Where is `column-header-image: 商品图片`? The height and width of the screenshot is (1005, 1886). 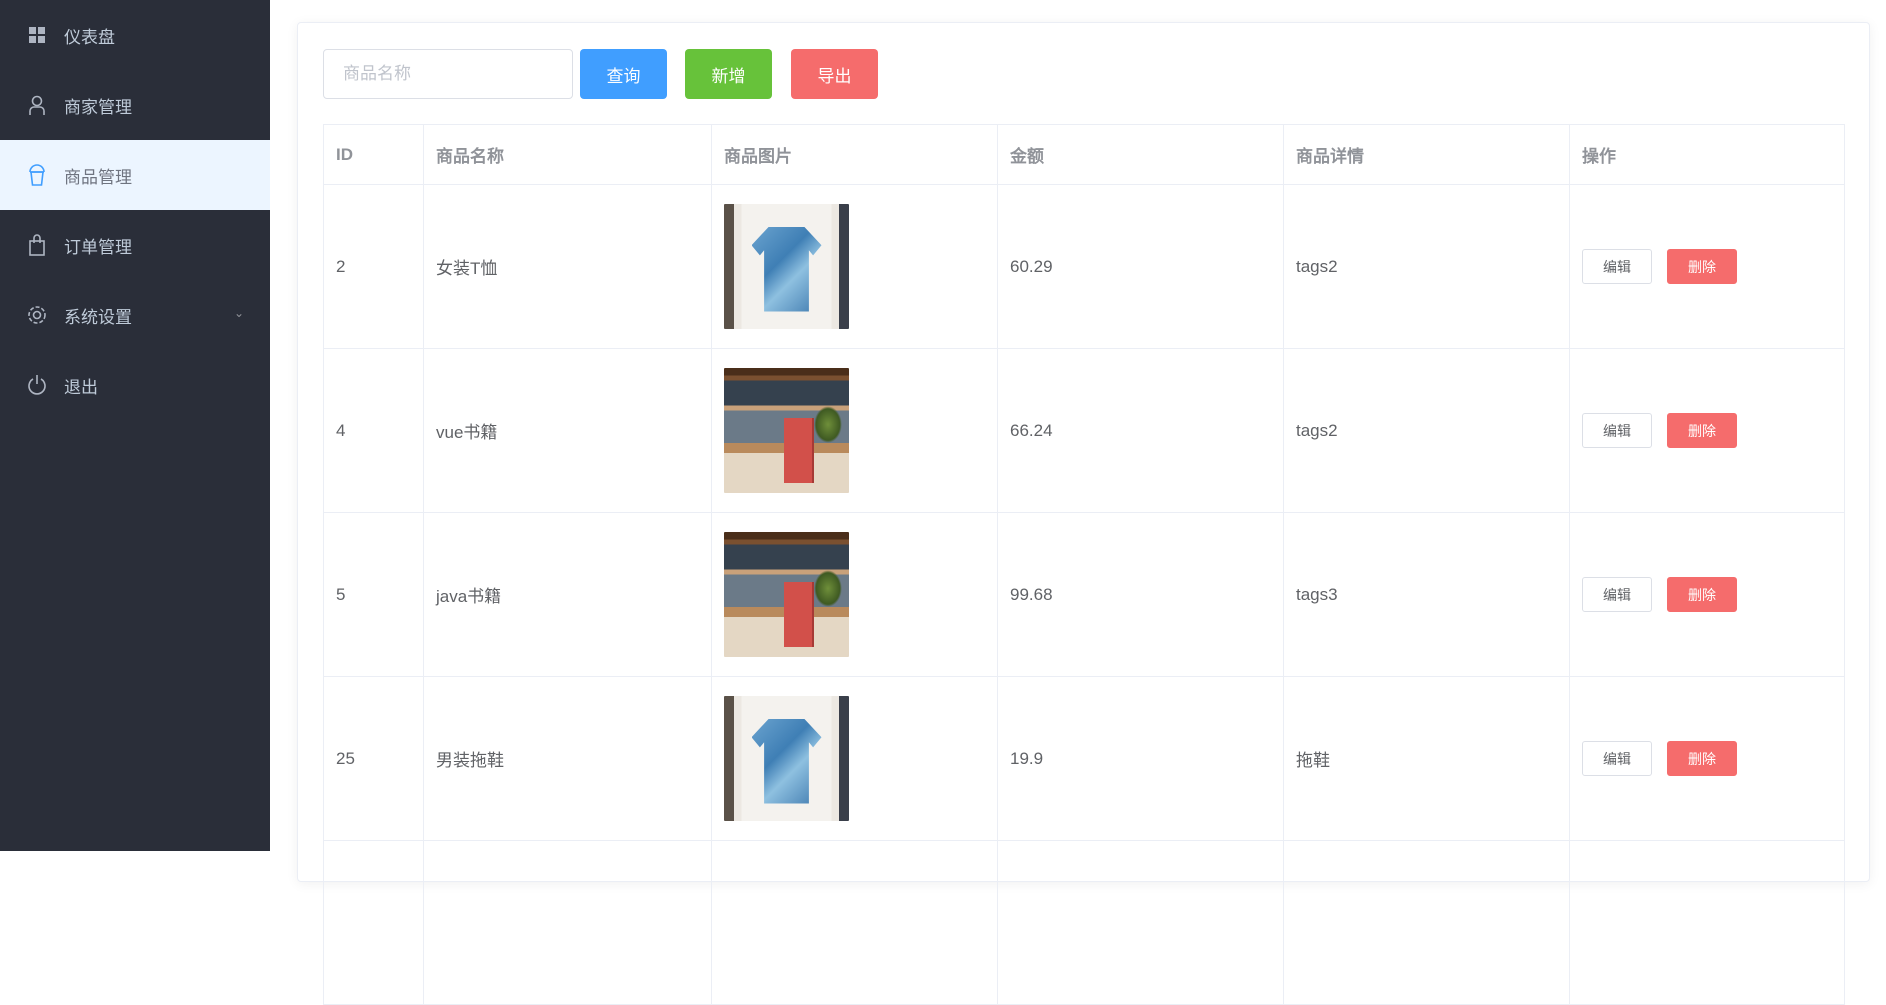
column-header-image: 商品图片 is located at coordinates (854, 154).